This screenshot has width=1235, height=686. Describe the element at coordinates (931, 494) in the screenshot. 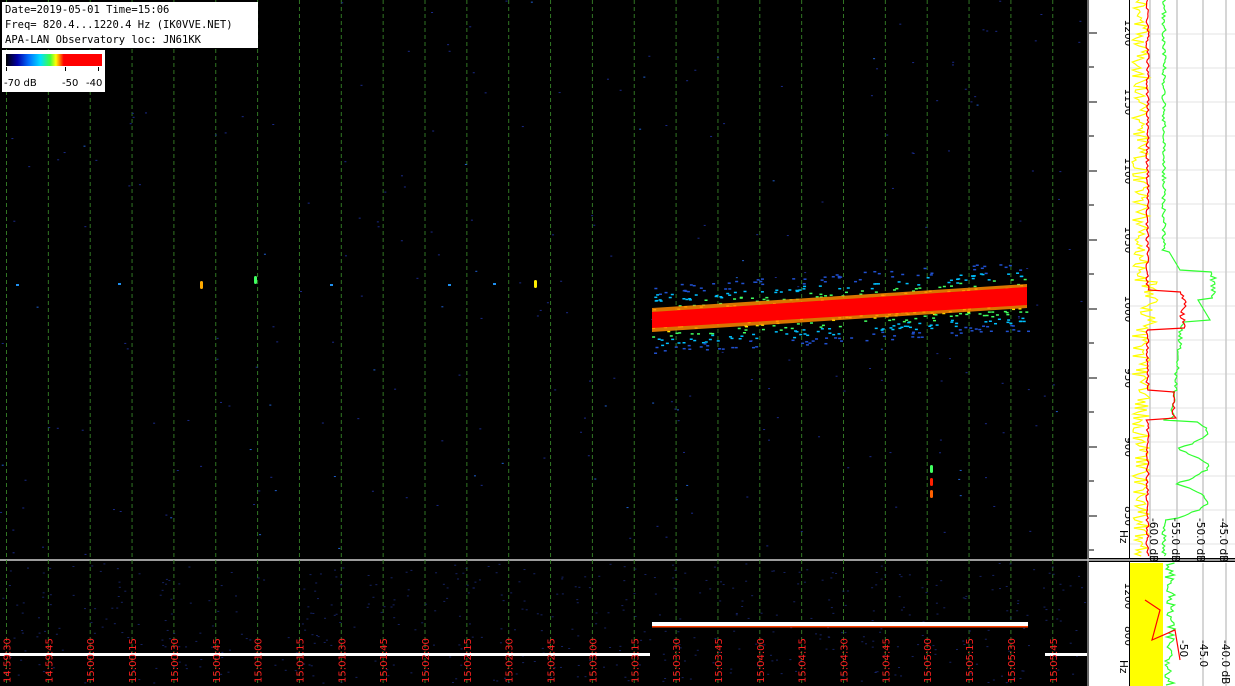

I see `meteor-echo` at that location.